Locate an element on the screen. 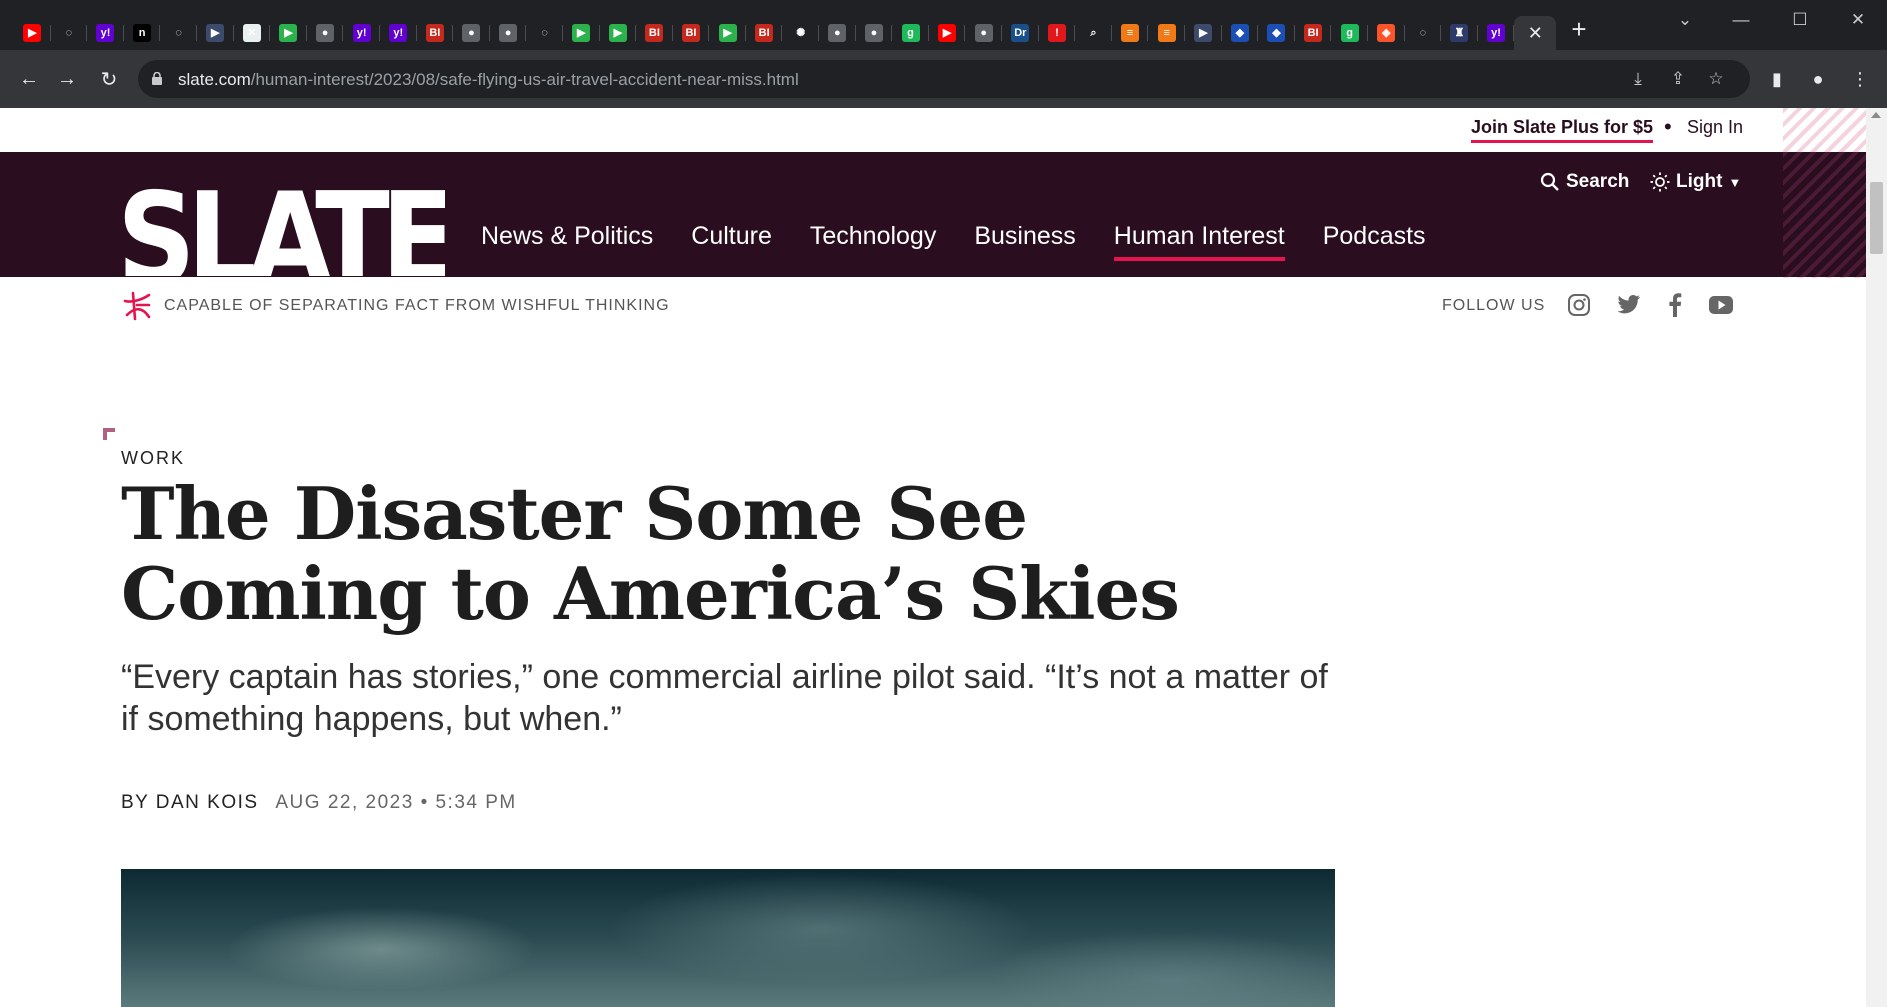 This screenshot has width=1887, height=1007. nav-item-human-interest: Human Interest is located at coordinates (1199, 241).